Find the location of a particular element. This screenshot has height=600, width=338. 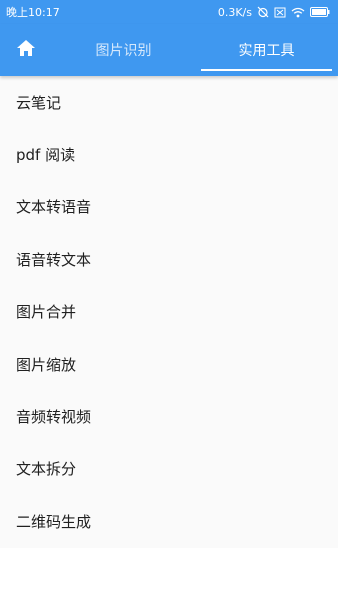

list-item-qrcode-generator: 二维码生成 is located at coordinates (169, 521).